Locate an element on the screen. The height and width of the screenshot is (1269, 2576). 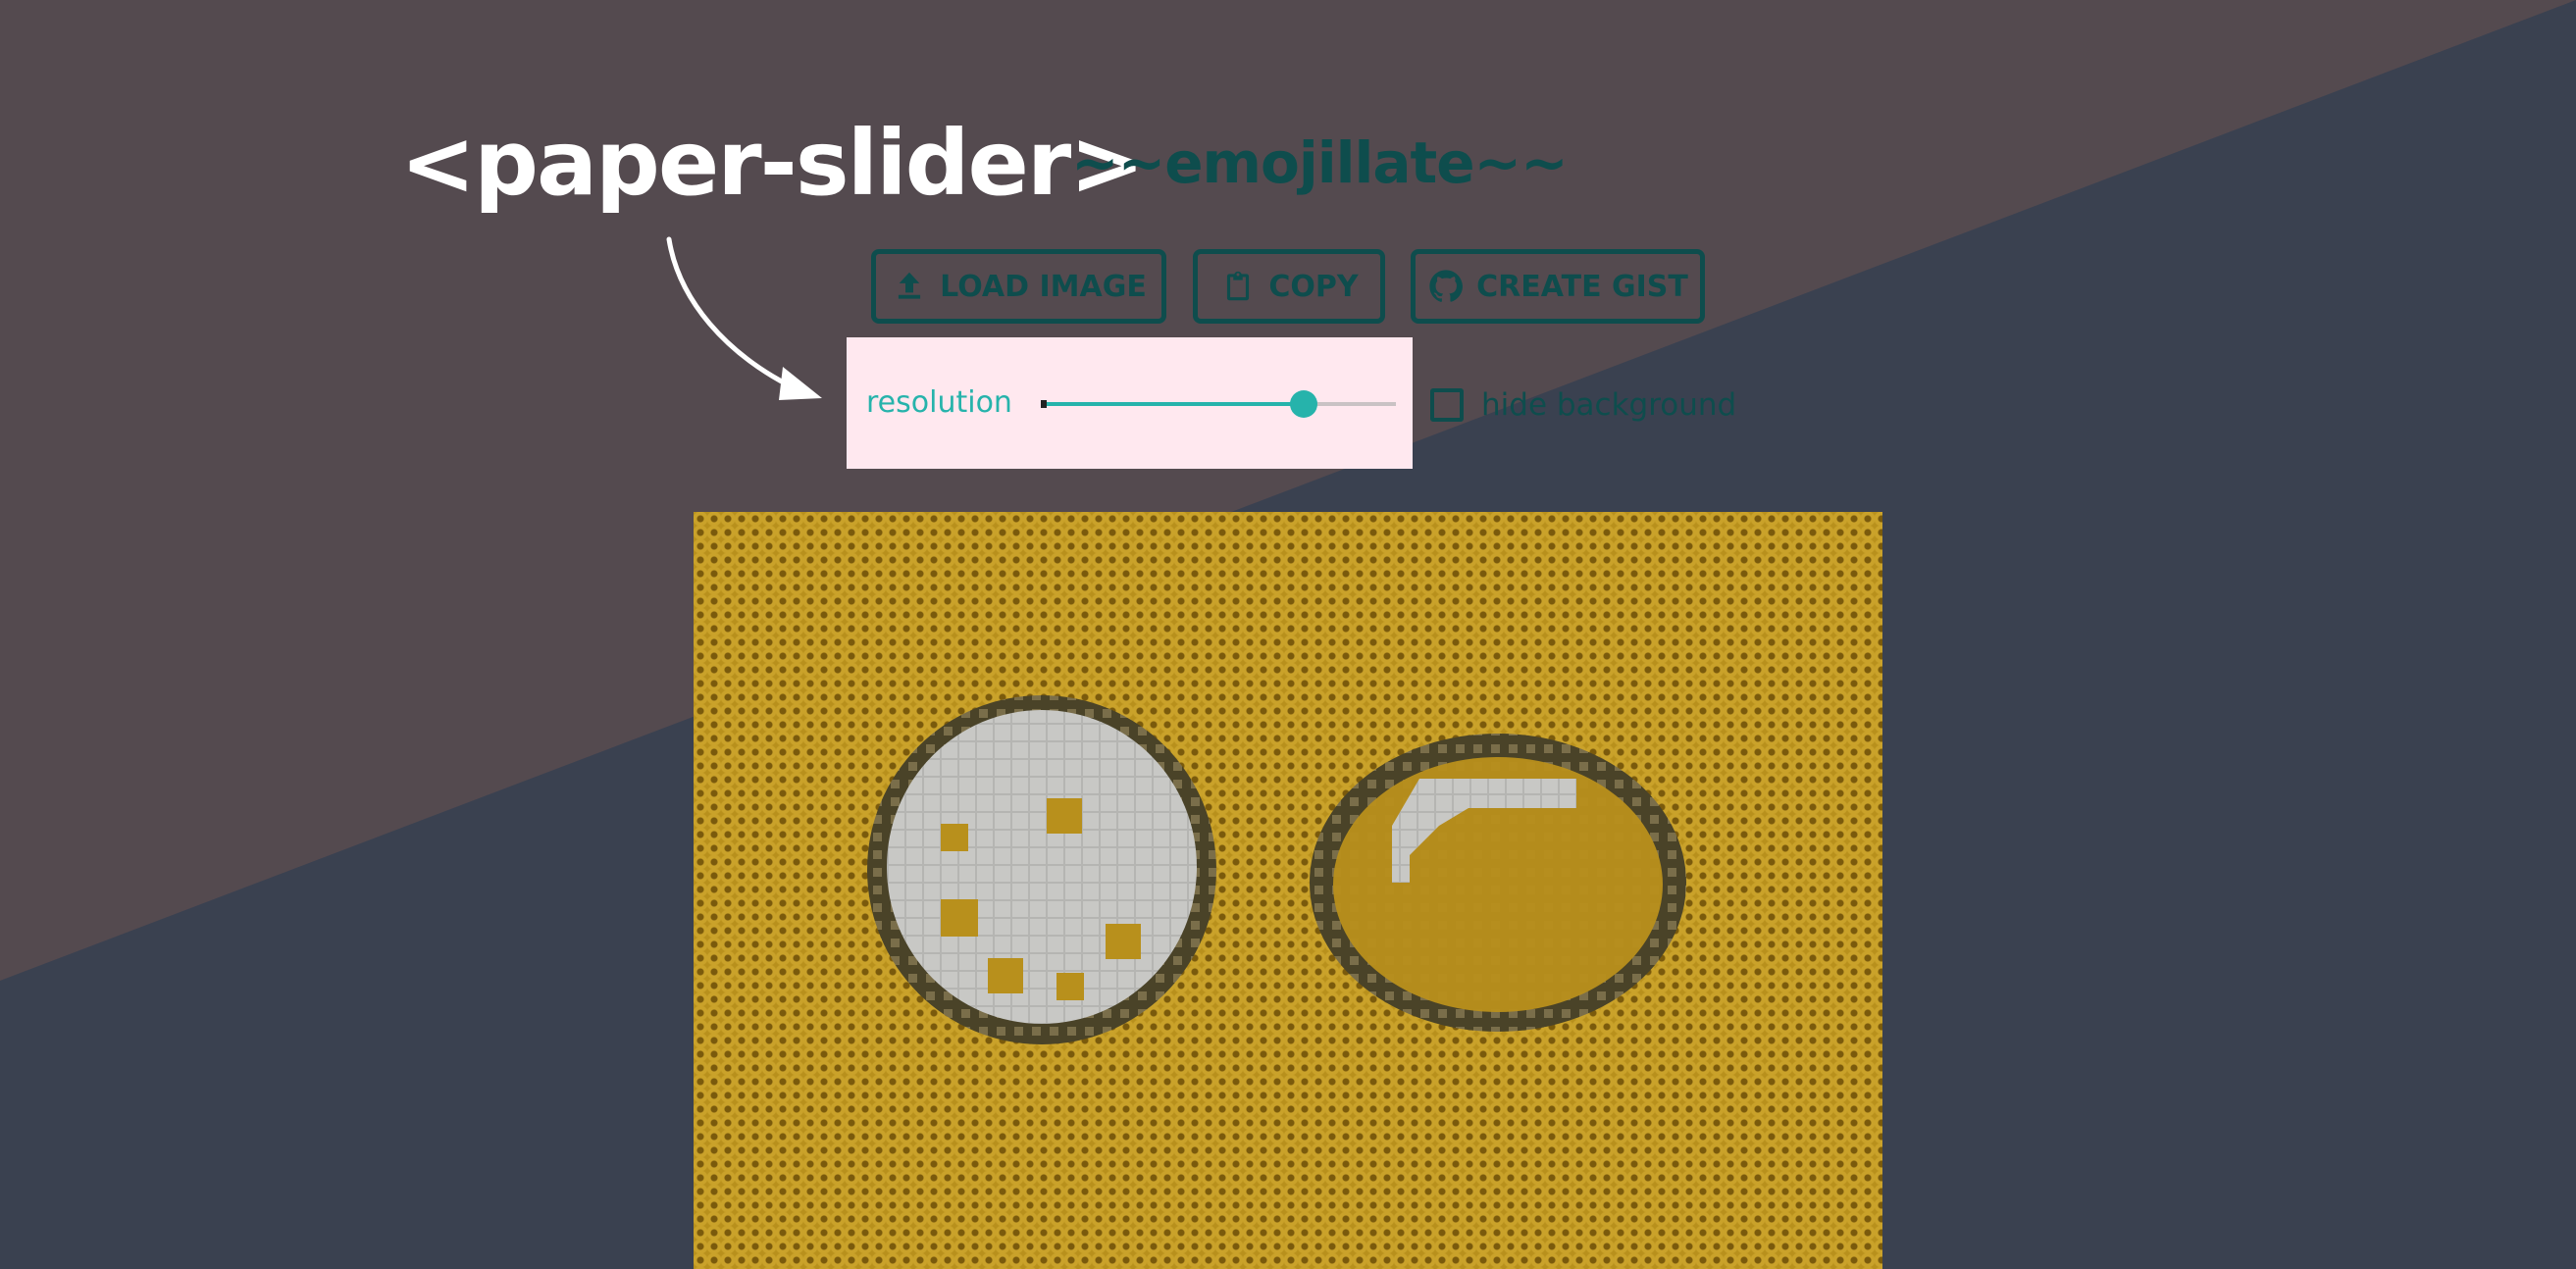
resolution-slider is located at coordinates (1219, 404).